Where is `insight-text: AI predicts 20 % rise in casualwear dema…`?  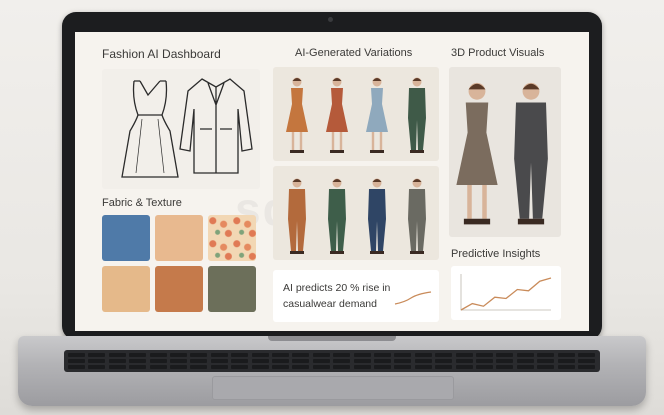 insight-text: AI predicts 20 % rise in casualwear dema… is located at coordinates (337, 296).